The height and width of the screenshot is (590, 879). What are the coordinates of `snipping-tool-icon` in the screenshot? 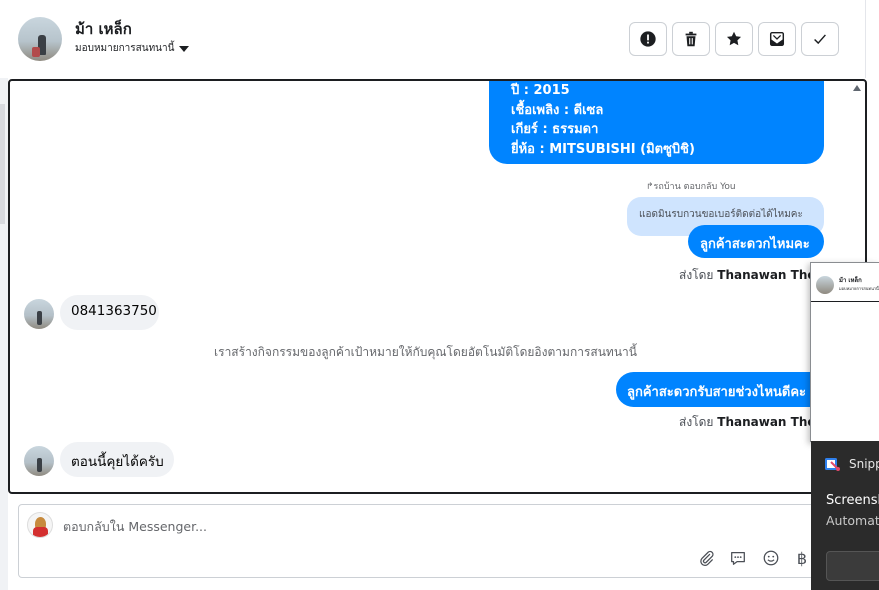 It's located at (832, 464).